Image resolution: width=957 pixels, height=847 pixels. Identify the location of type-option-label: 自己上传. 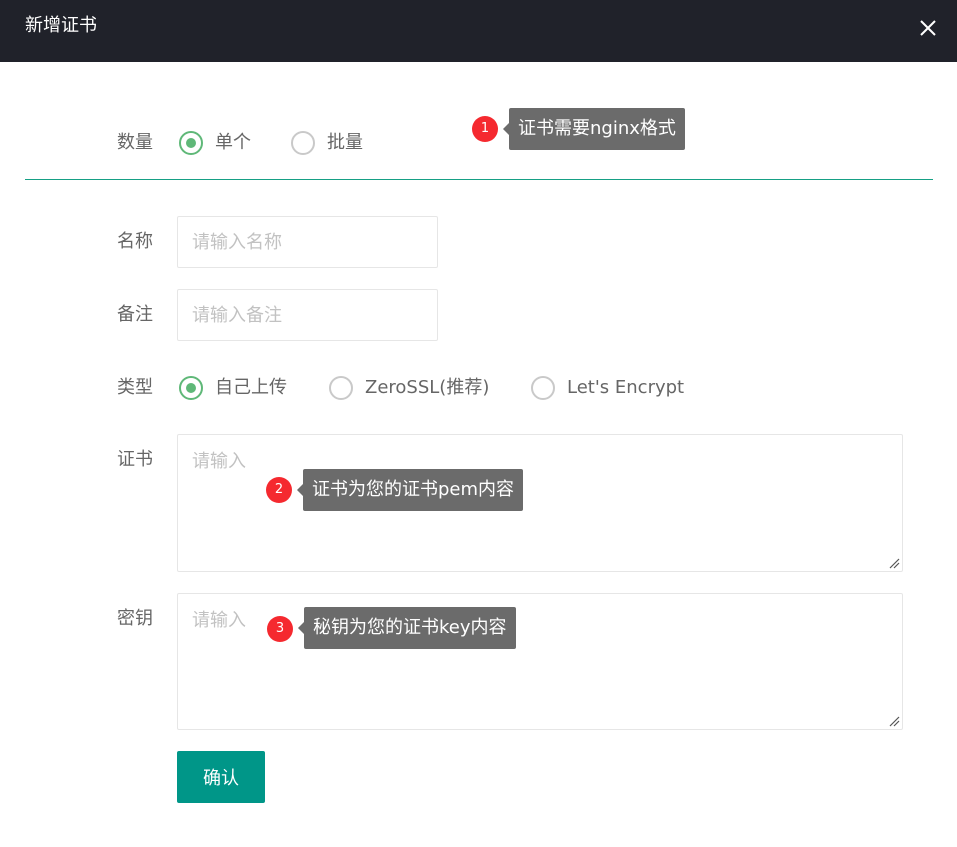
(251, 387).